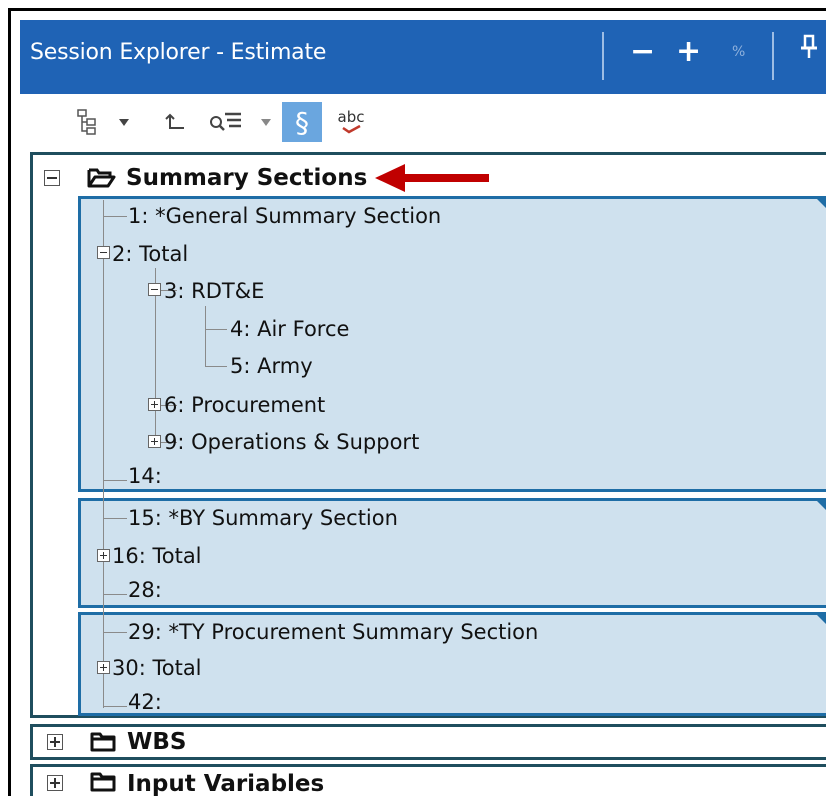  Describe the element at coordinates (55, 783) in the screenshot. I see `expand-input-variables-icon` at that location.